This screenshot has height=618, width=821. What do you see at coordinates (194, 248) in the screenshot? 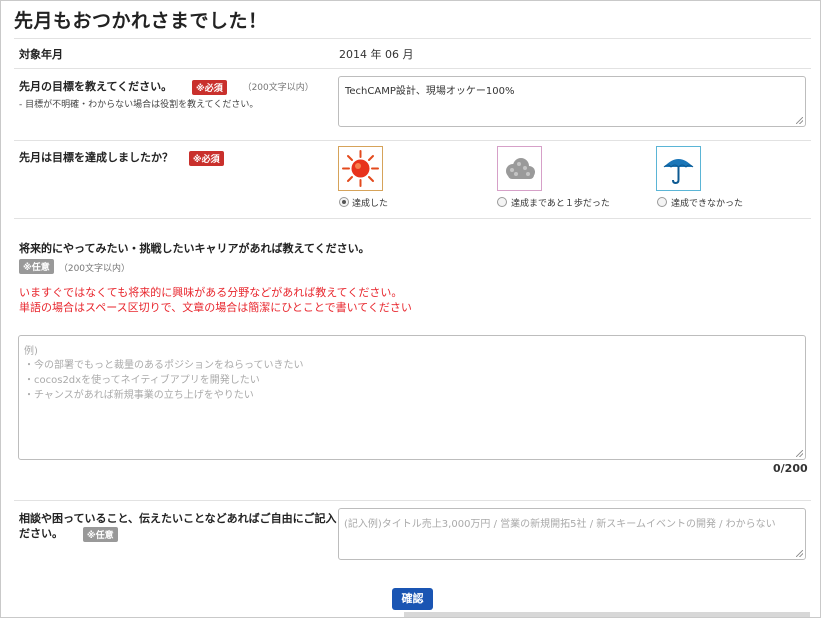
I see `career-label: 将来的にやってみたい・挑戦したいキャリアがあれば教えてください。` at bounding box center [194, 248].